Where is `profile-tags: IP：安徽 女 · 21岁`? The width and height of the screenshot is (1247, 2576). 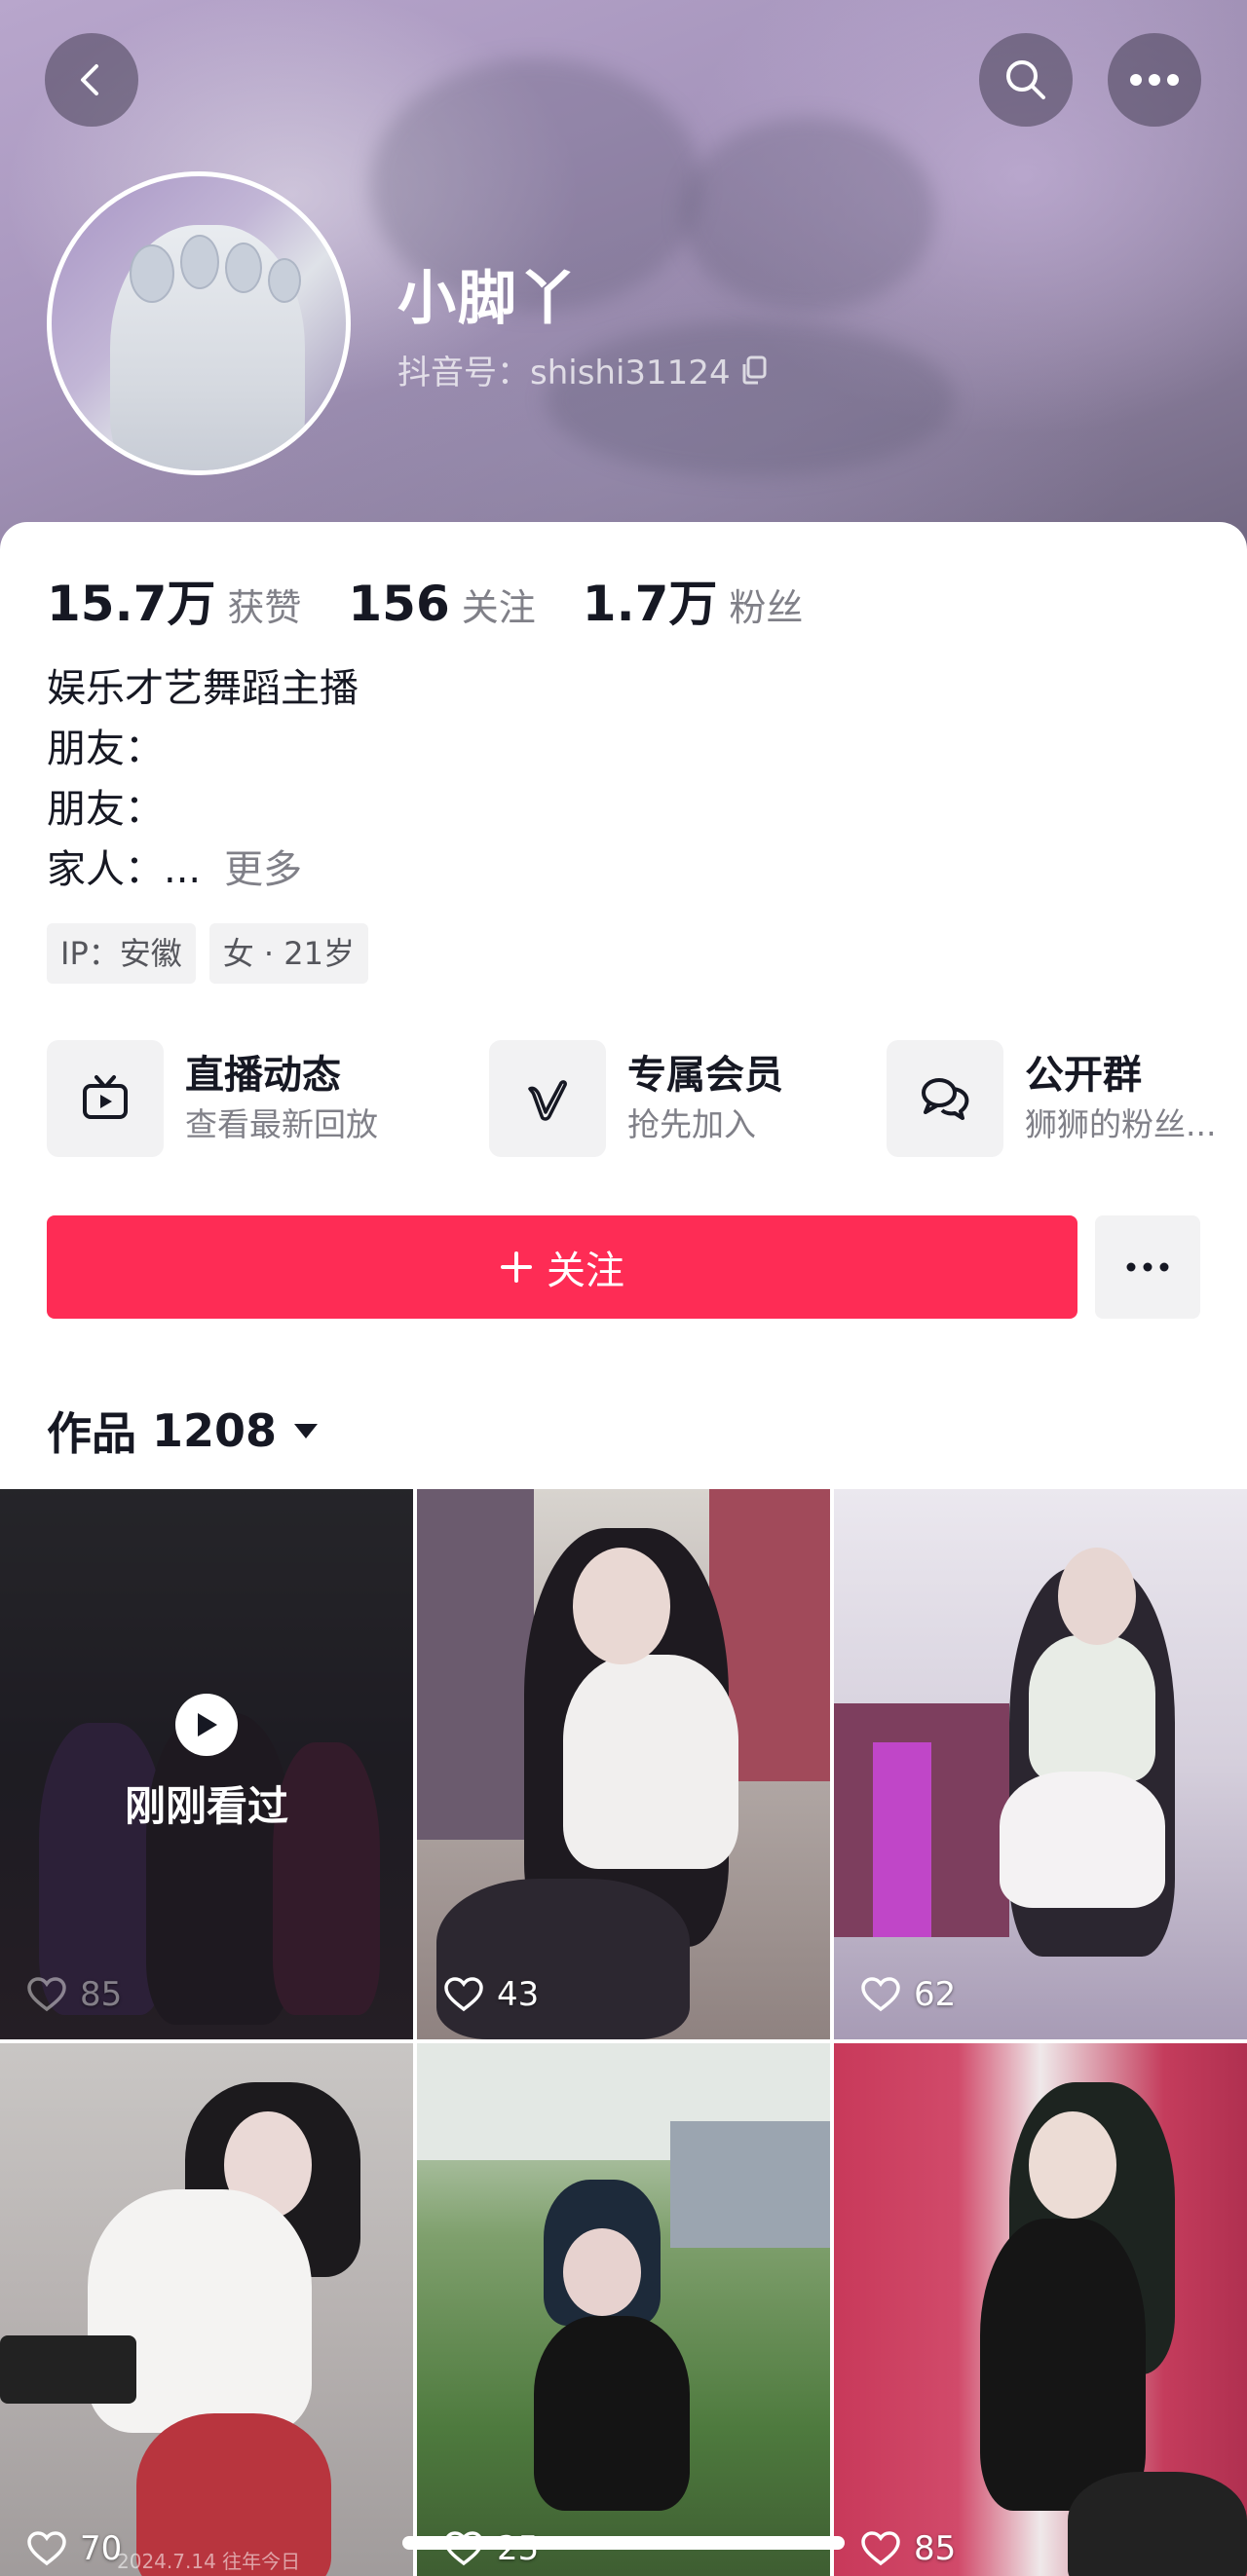
profile-tags: IP：安徽 女 · 21岁 is located at coordinates (207, 953).